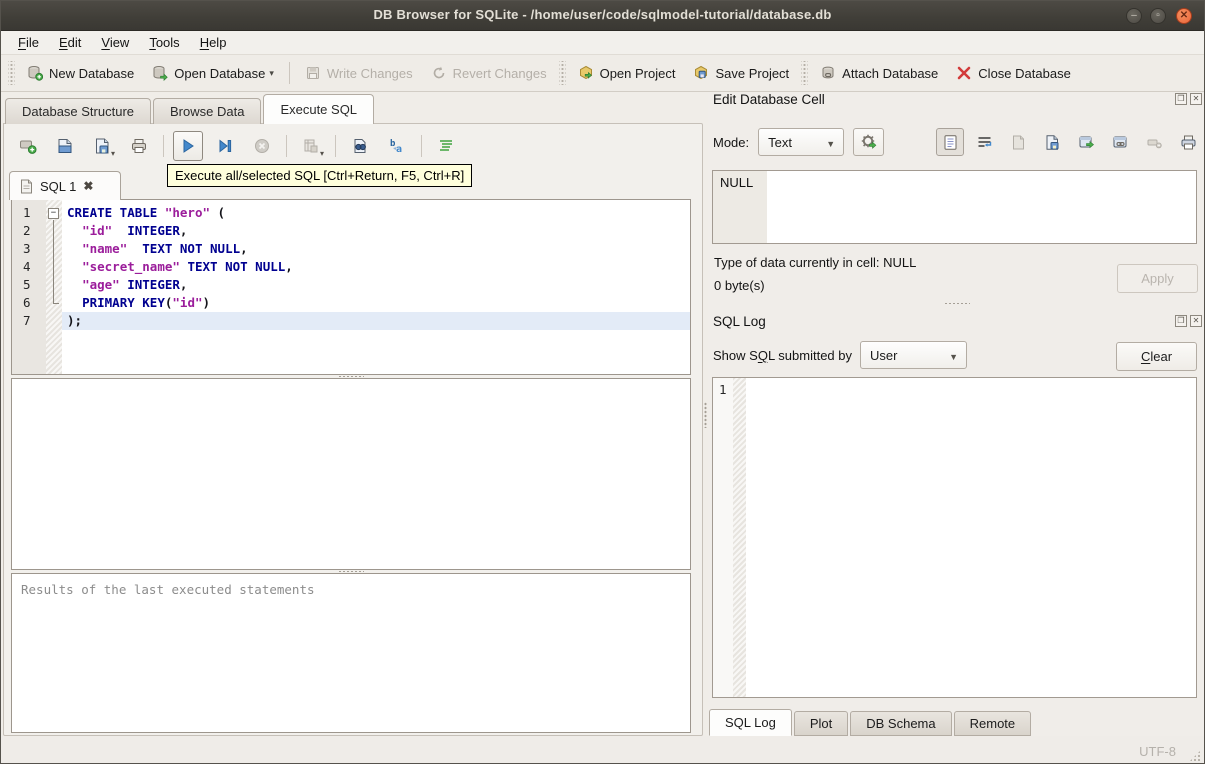  What do you see at coordinates (956, 303) in the screenshot?
I see `dock-inner-splitter` at bounding box center [956, 303].